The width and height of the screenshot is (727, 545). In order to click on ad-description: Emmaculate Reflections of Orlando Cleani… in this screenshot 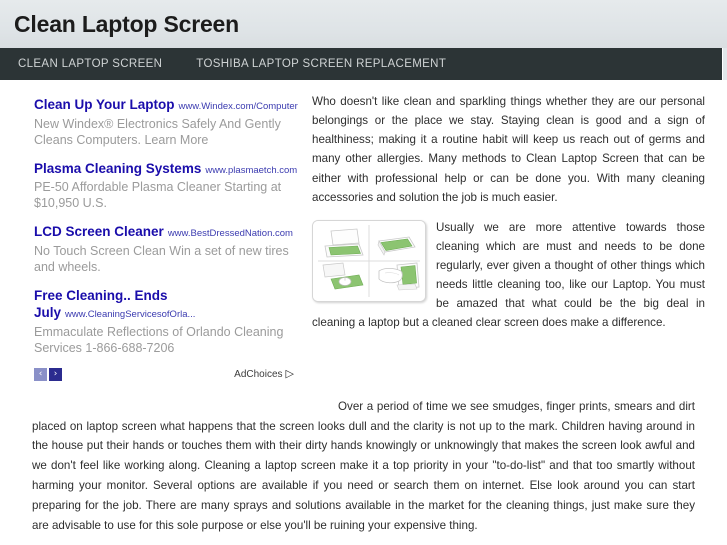, I will do `click(159, 339)`.